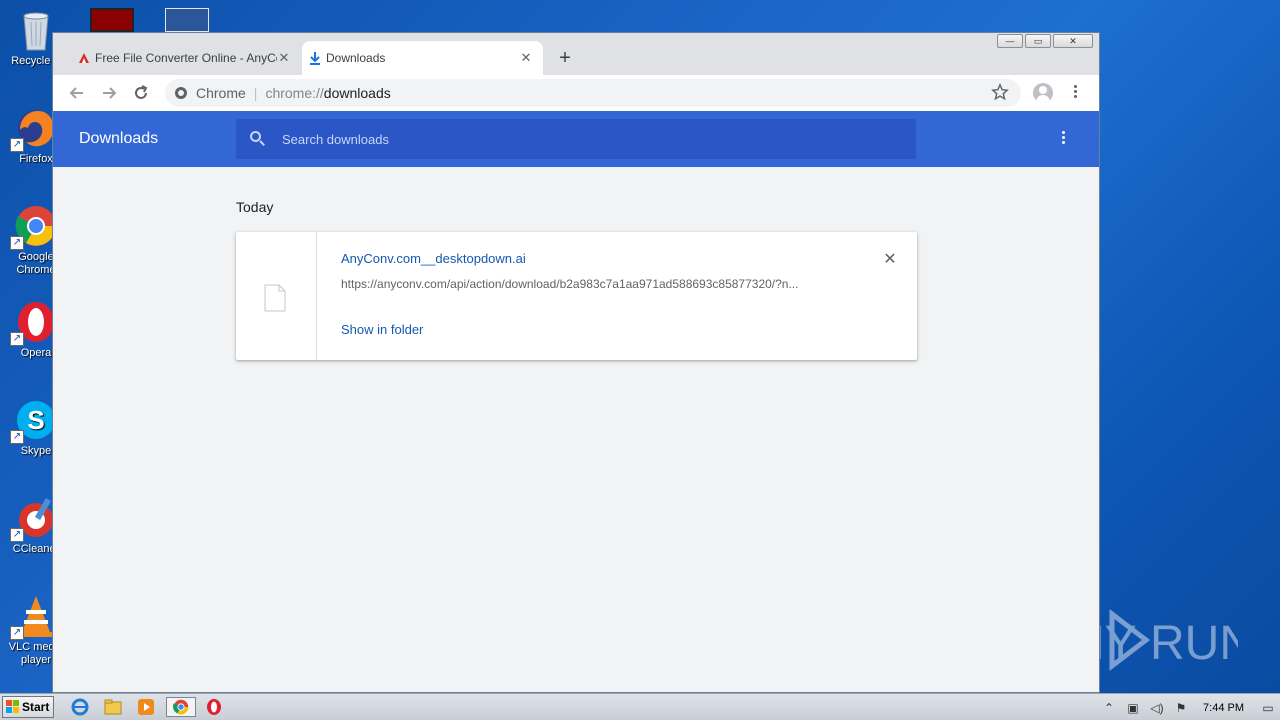 The height and width of the screenshot is (720, 1280). I want to click on file-icon, so click(275, 298).